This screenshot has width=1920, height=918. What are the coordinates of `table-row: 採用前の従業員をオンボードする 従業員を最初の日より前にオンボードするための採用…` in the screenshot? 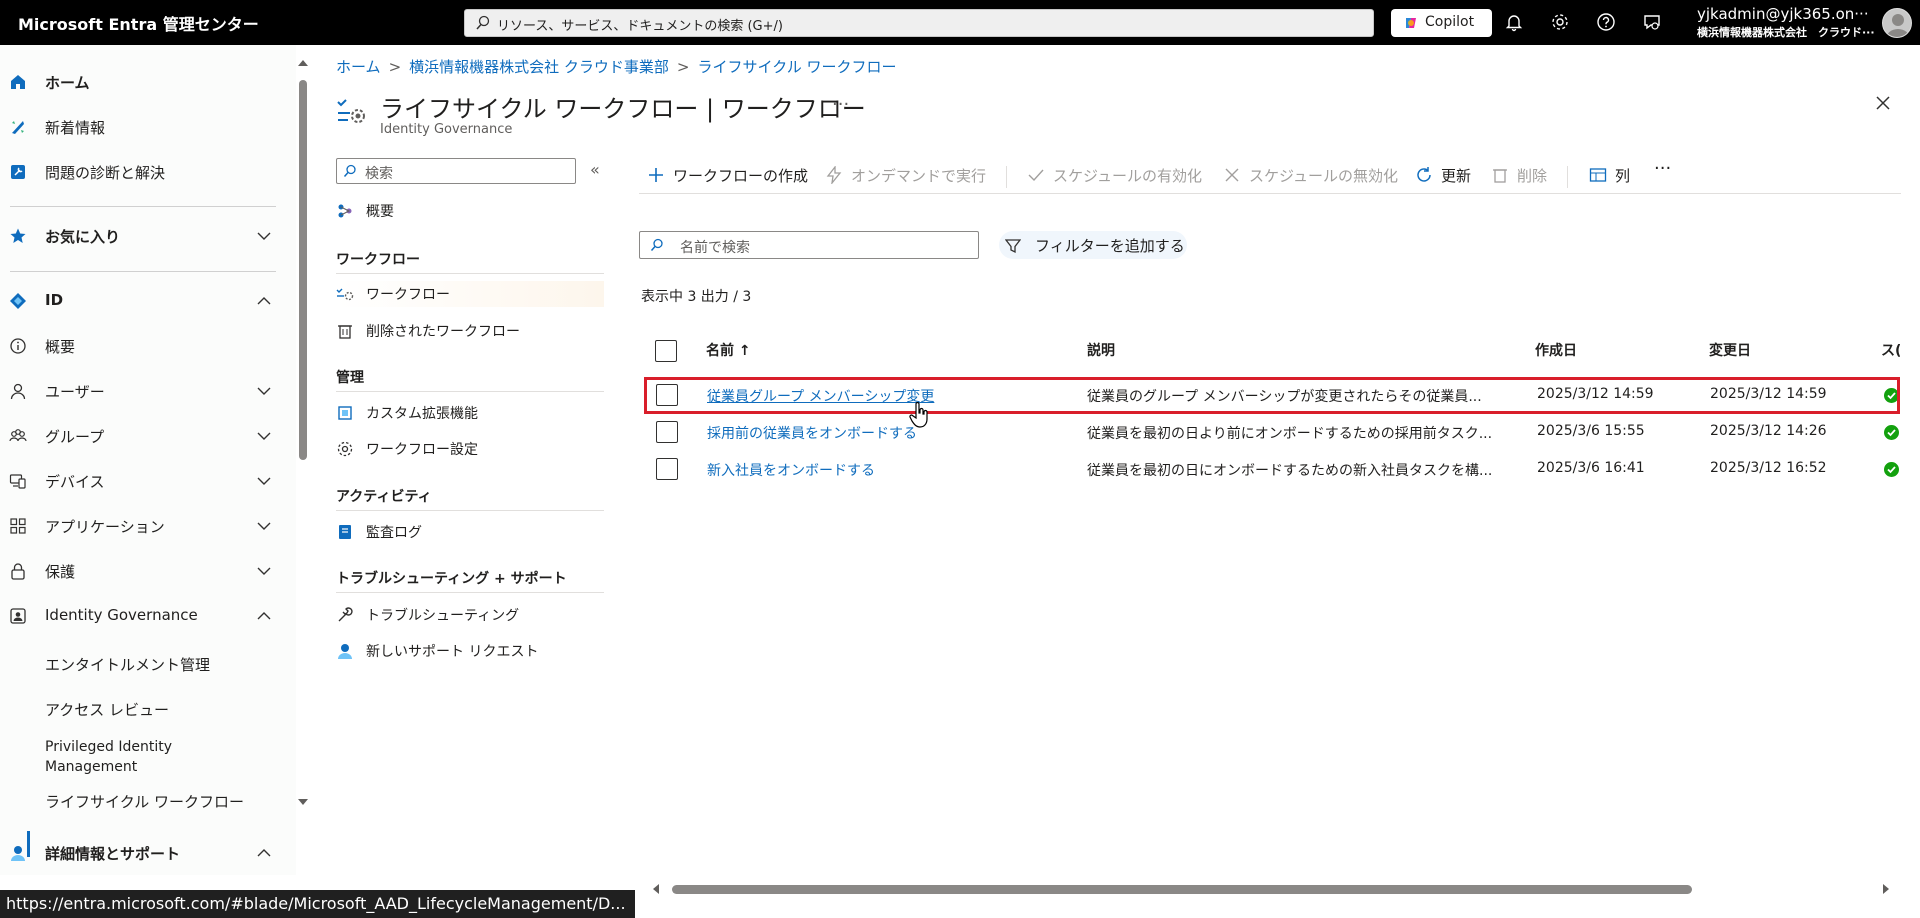 It's located at (1272, 432).